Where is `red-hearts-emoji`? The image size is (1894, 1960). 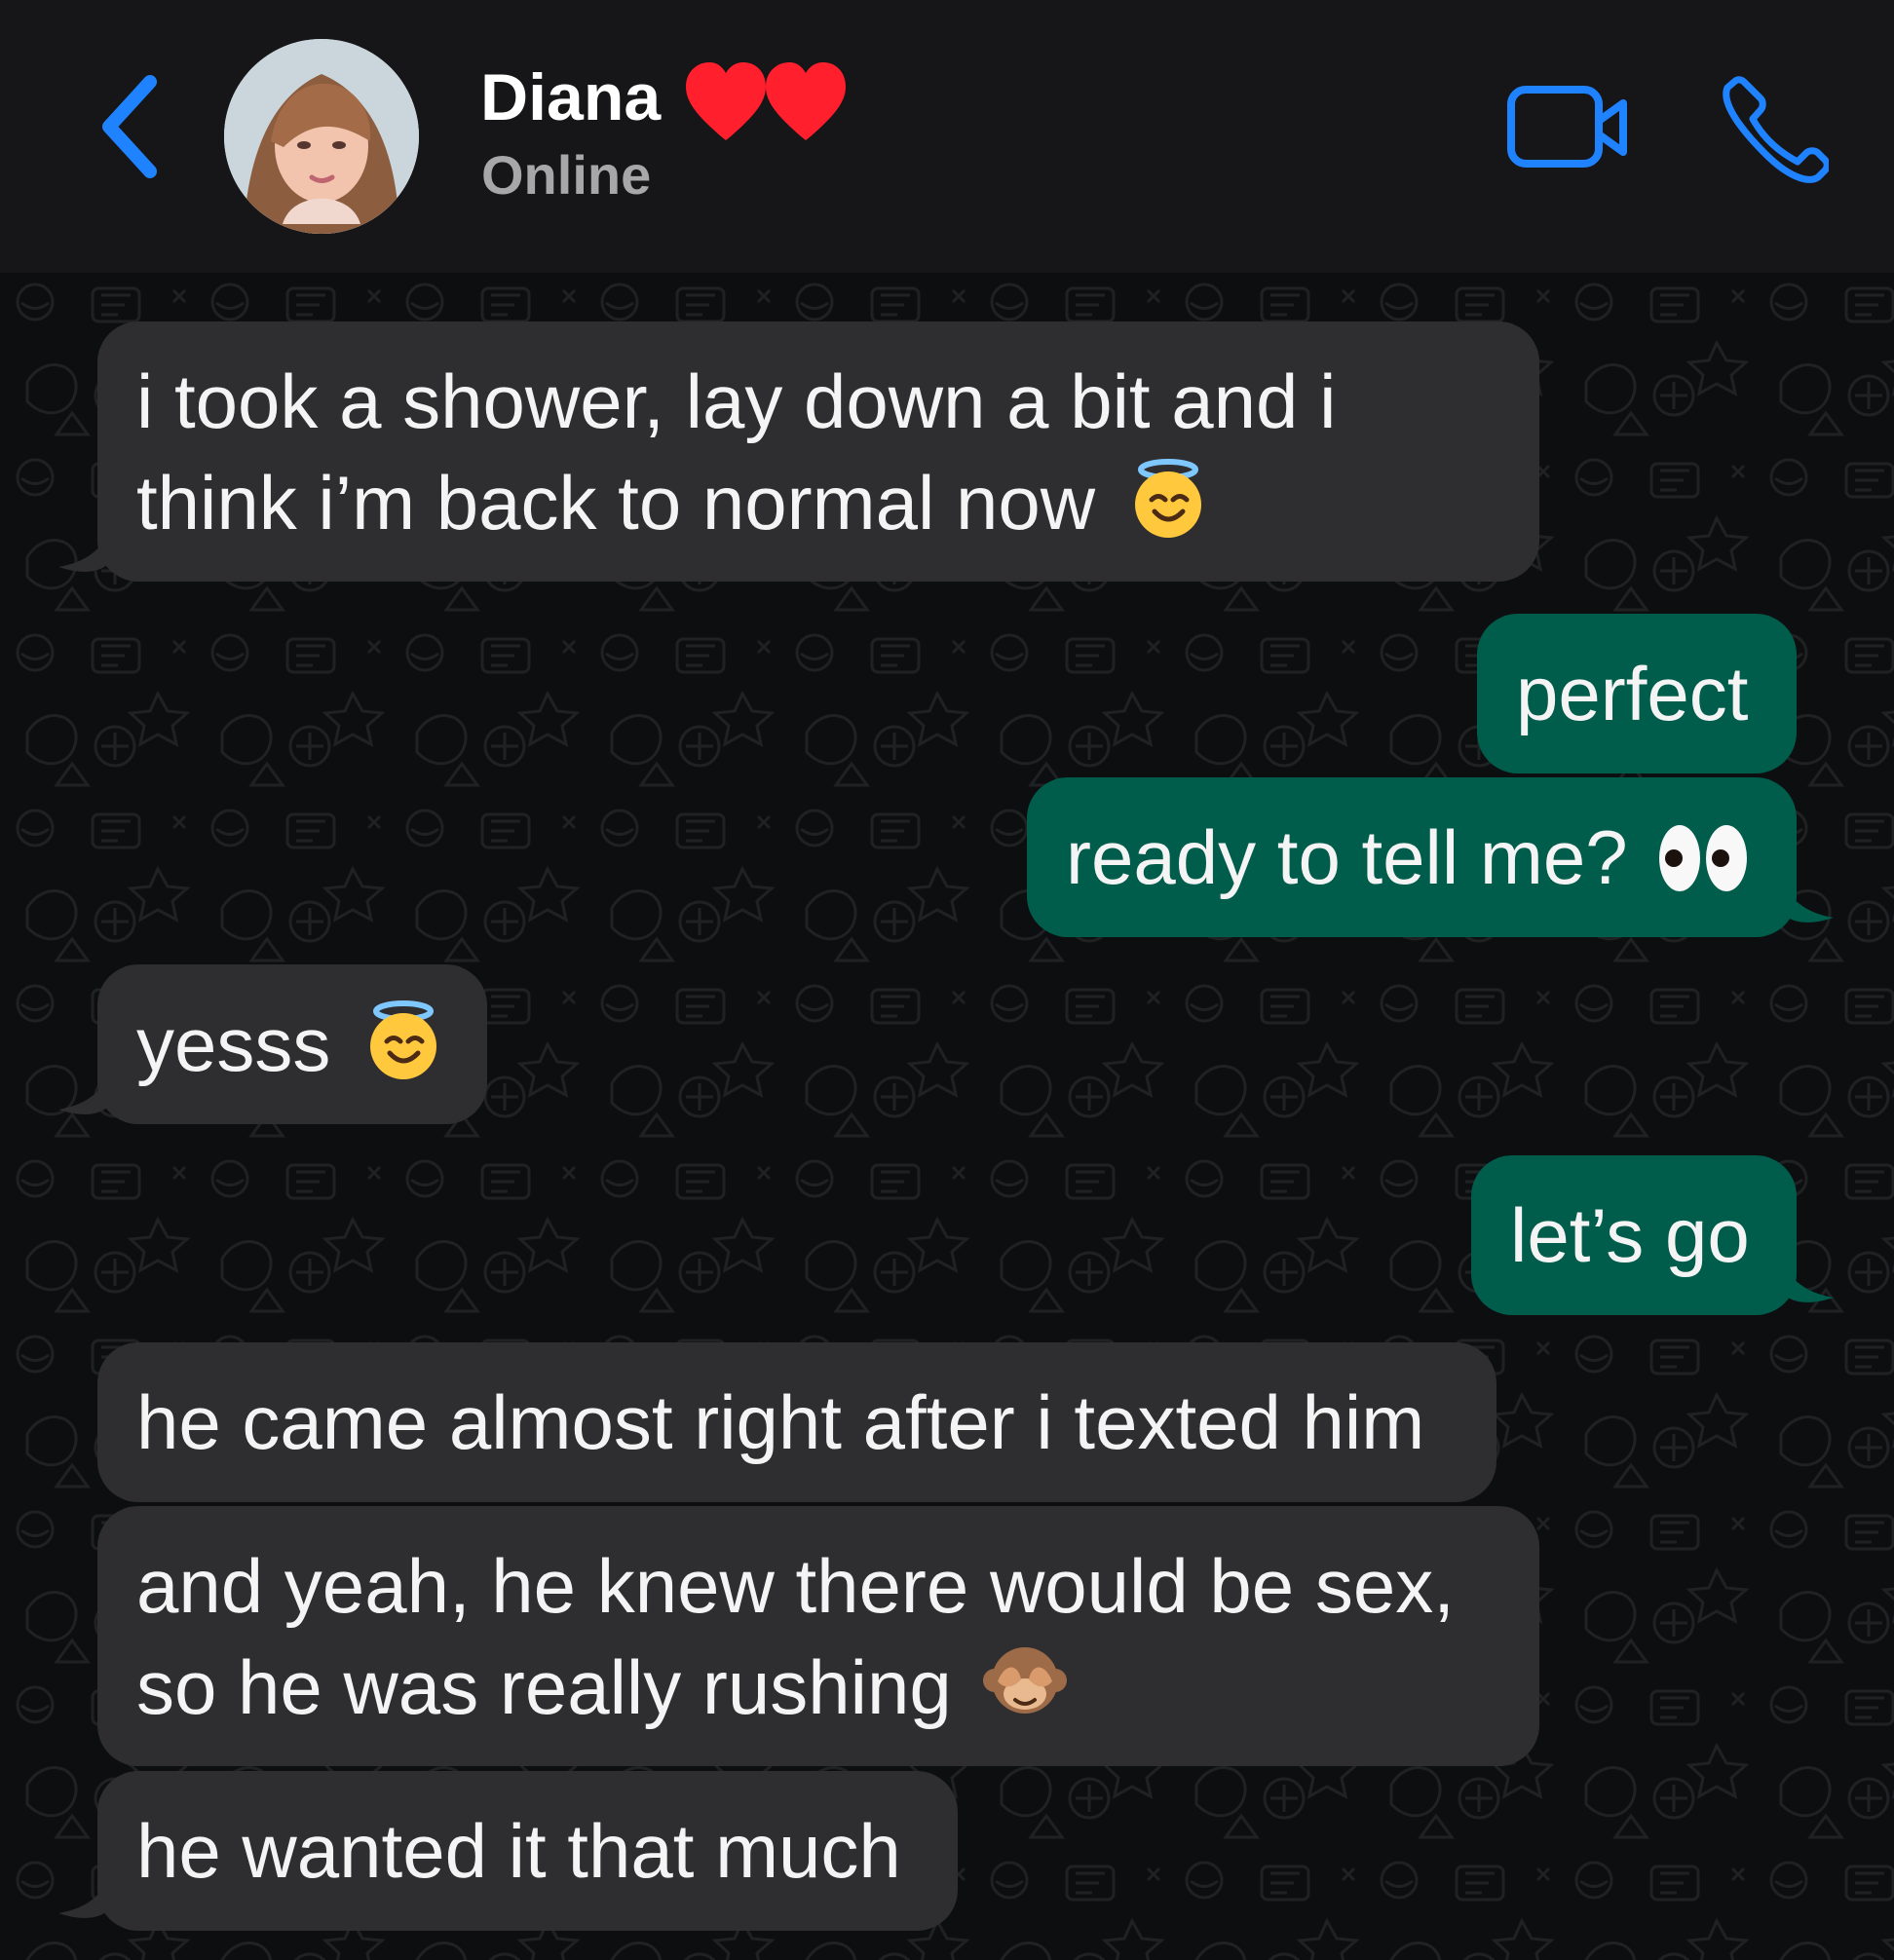 red-hearts-emoji is located at coordinates (766, 101).